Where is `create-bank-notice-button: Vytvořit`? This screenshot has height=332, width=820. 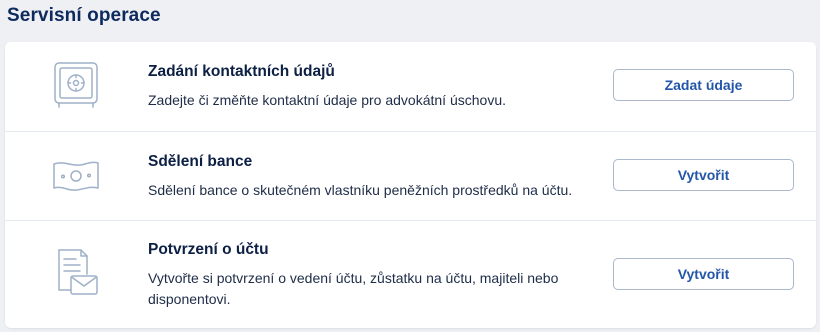
create-bank-notice-button: Vytvořit is located at coordinates (703, 175).